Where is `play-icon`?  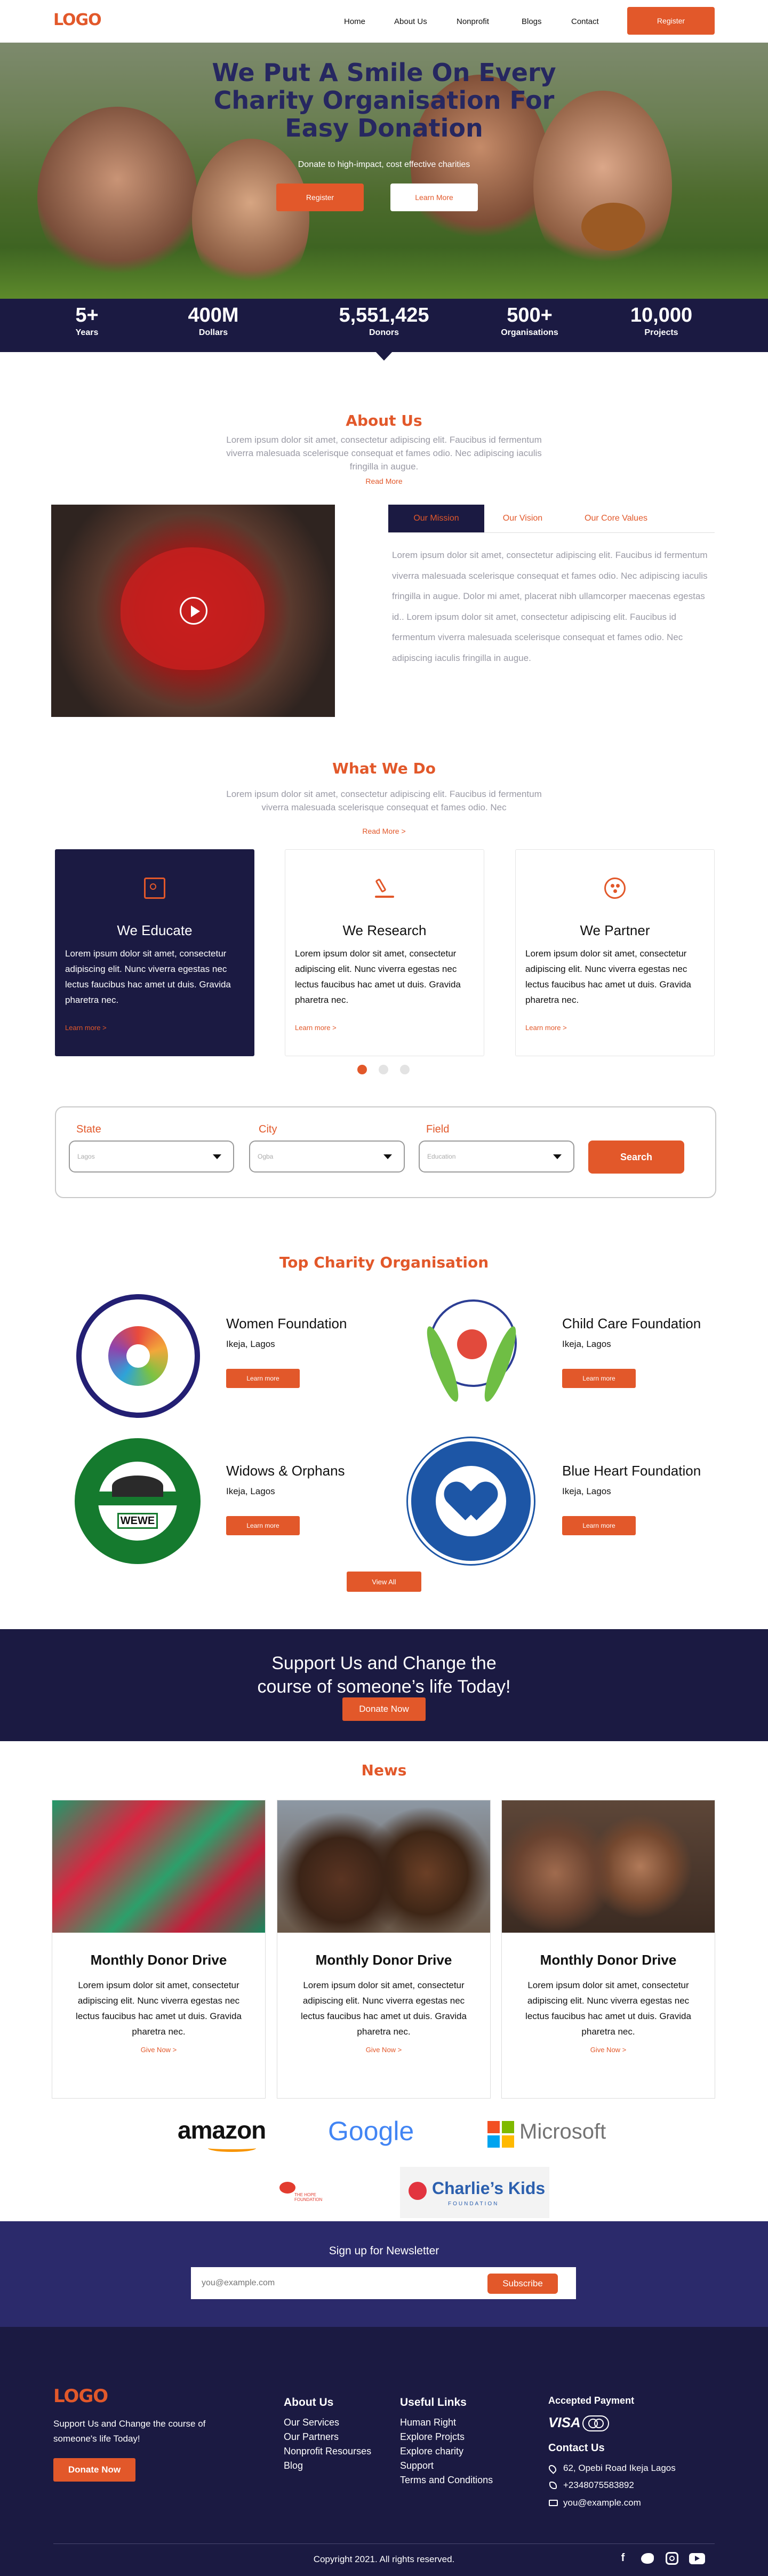 play-icon is located at coordinates (193, 611).